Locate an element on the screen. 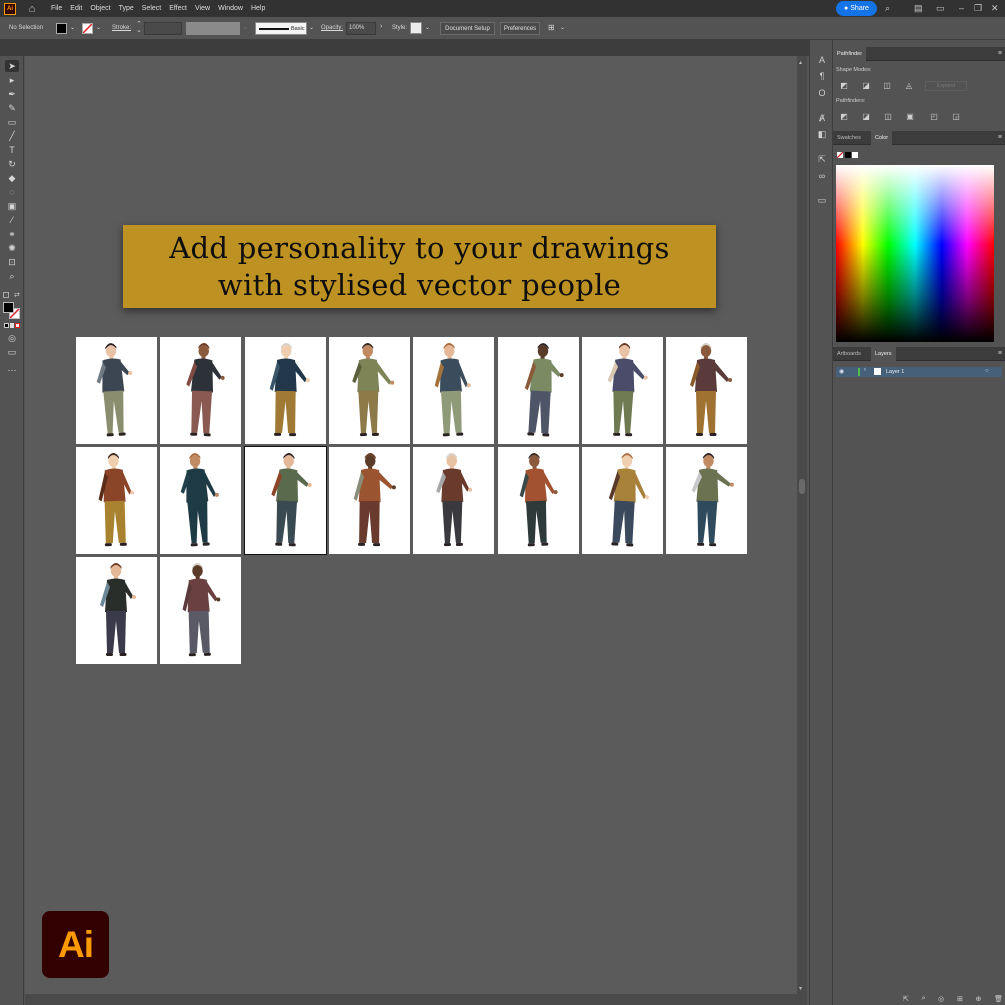  exclude-icon: ◬ is located at coordinates (909, 86).